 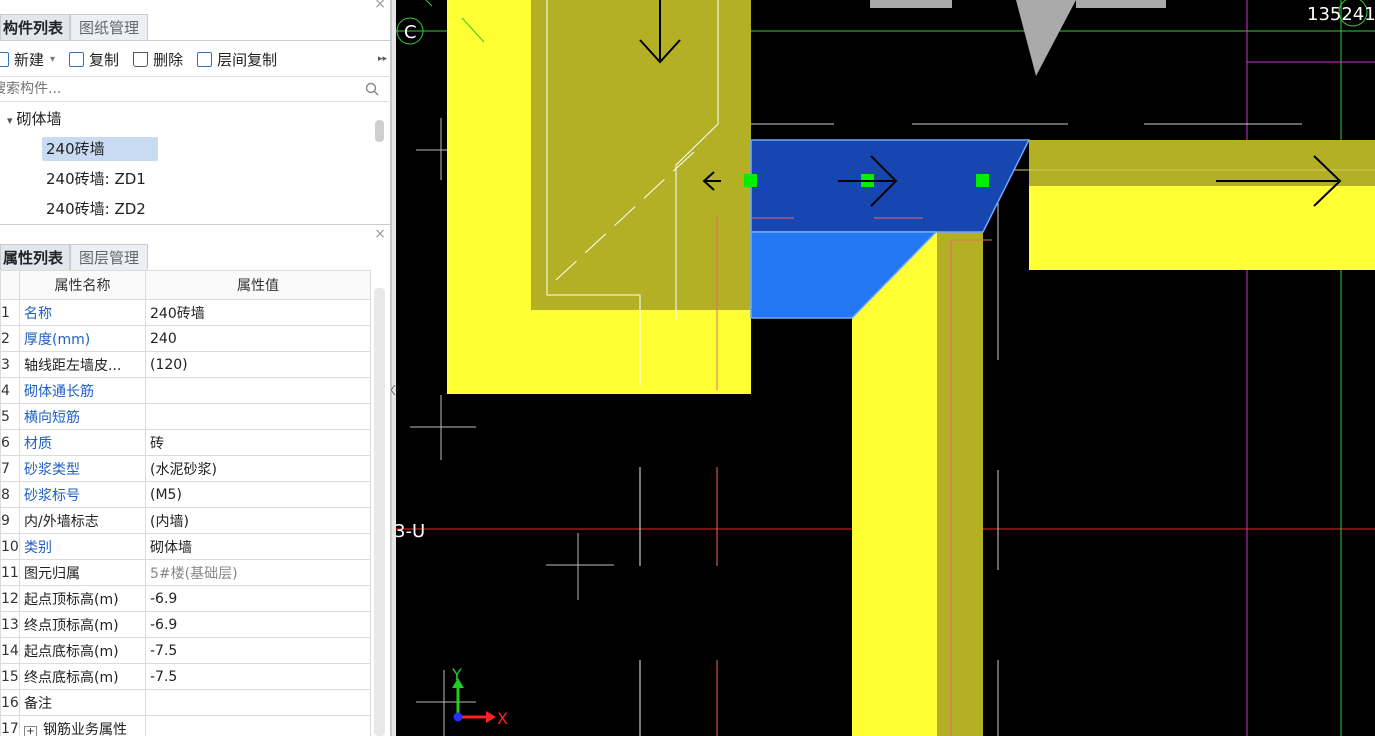 What do you see at coordinates (10, 725) in the screenshot?
I see `row-number: 17` at bounding box center [10, 725].